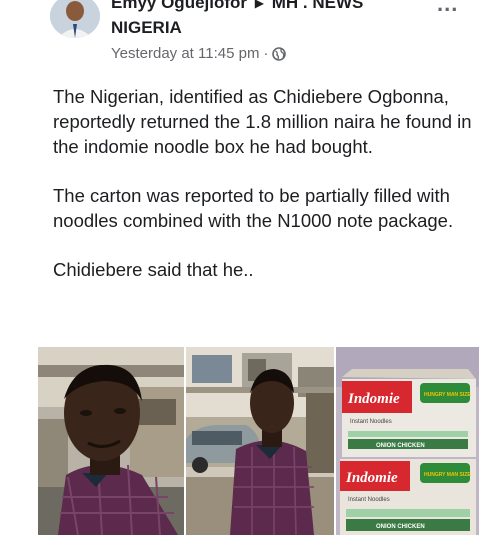 This screenshot has height=535, width=489. I want to click on author-name: Emyy Oguejiofor, so click(179, 6).